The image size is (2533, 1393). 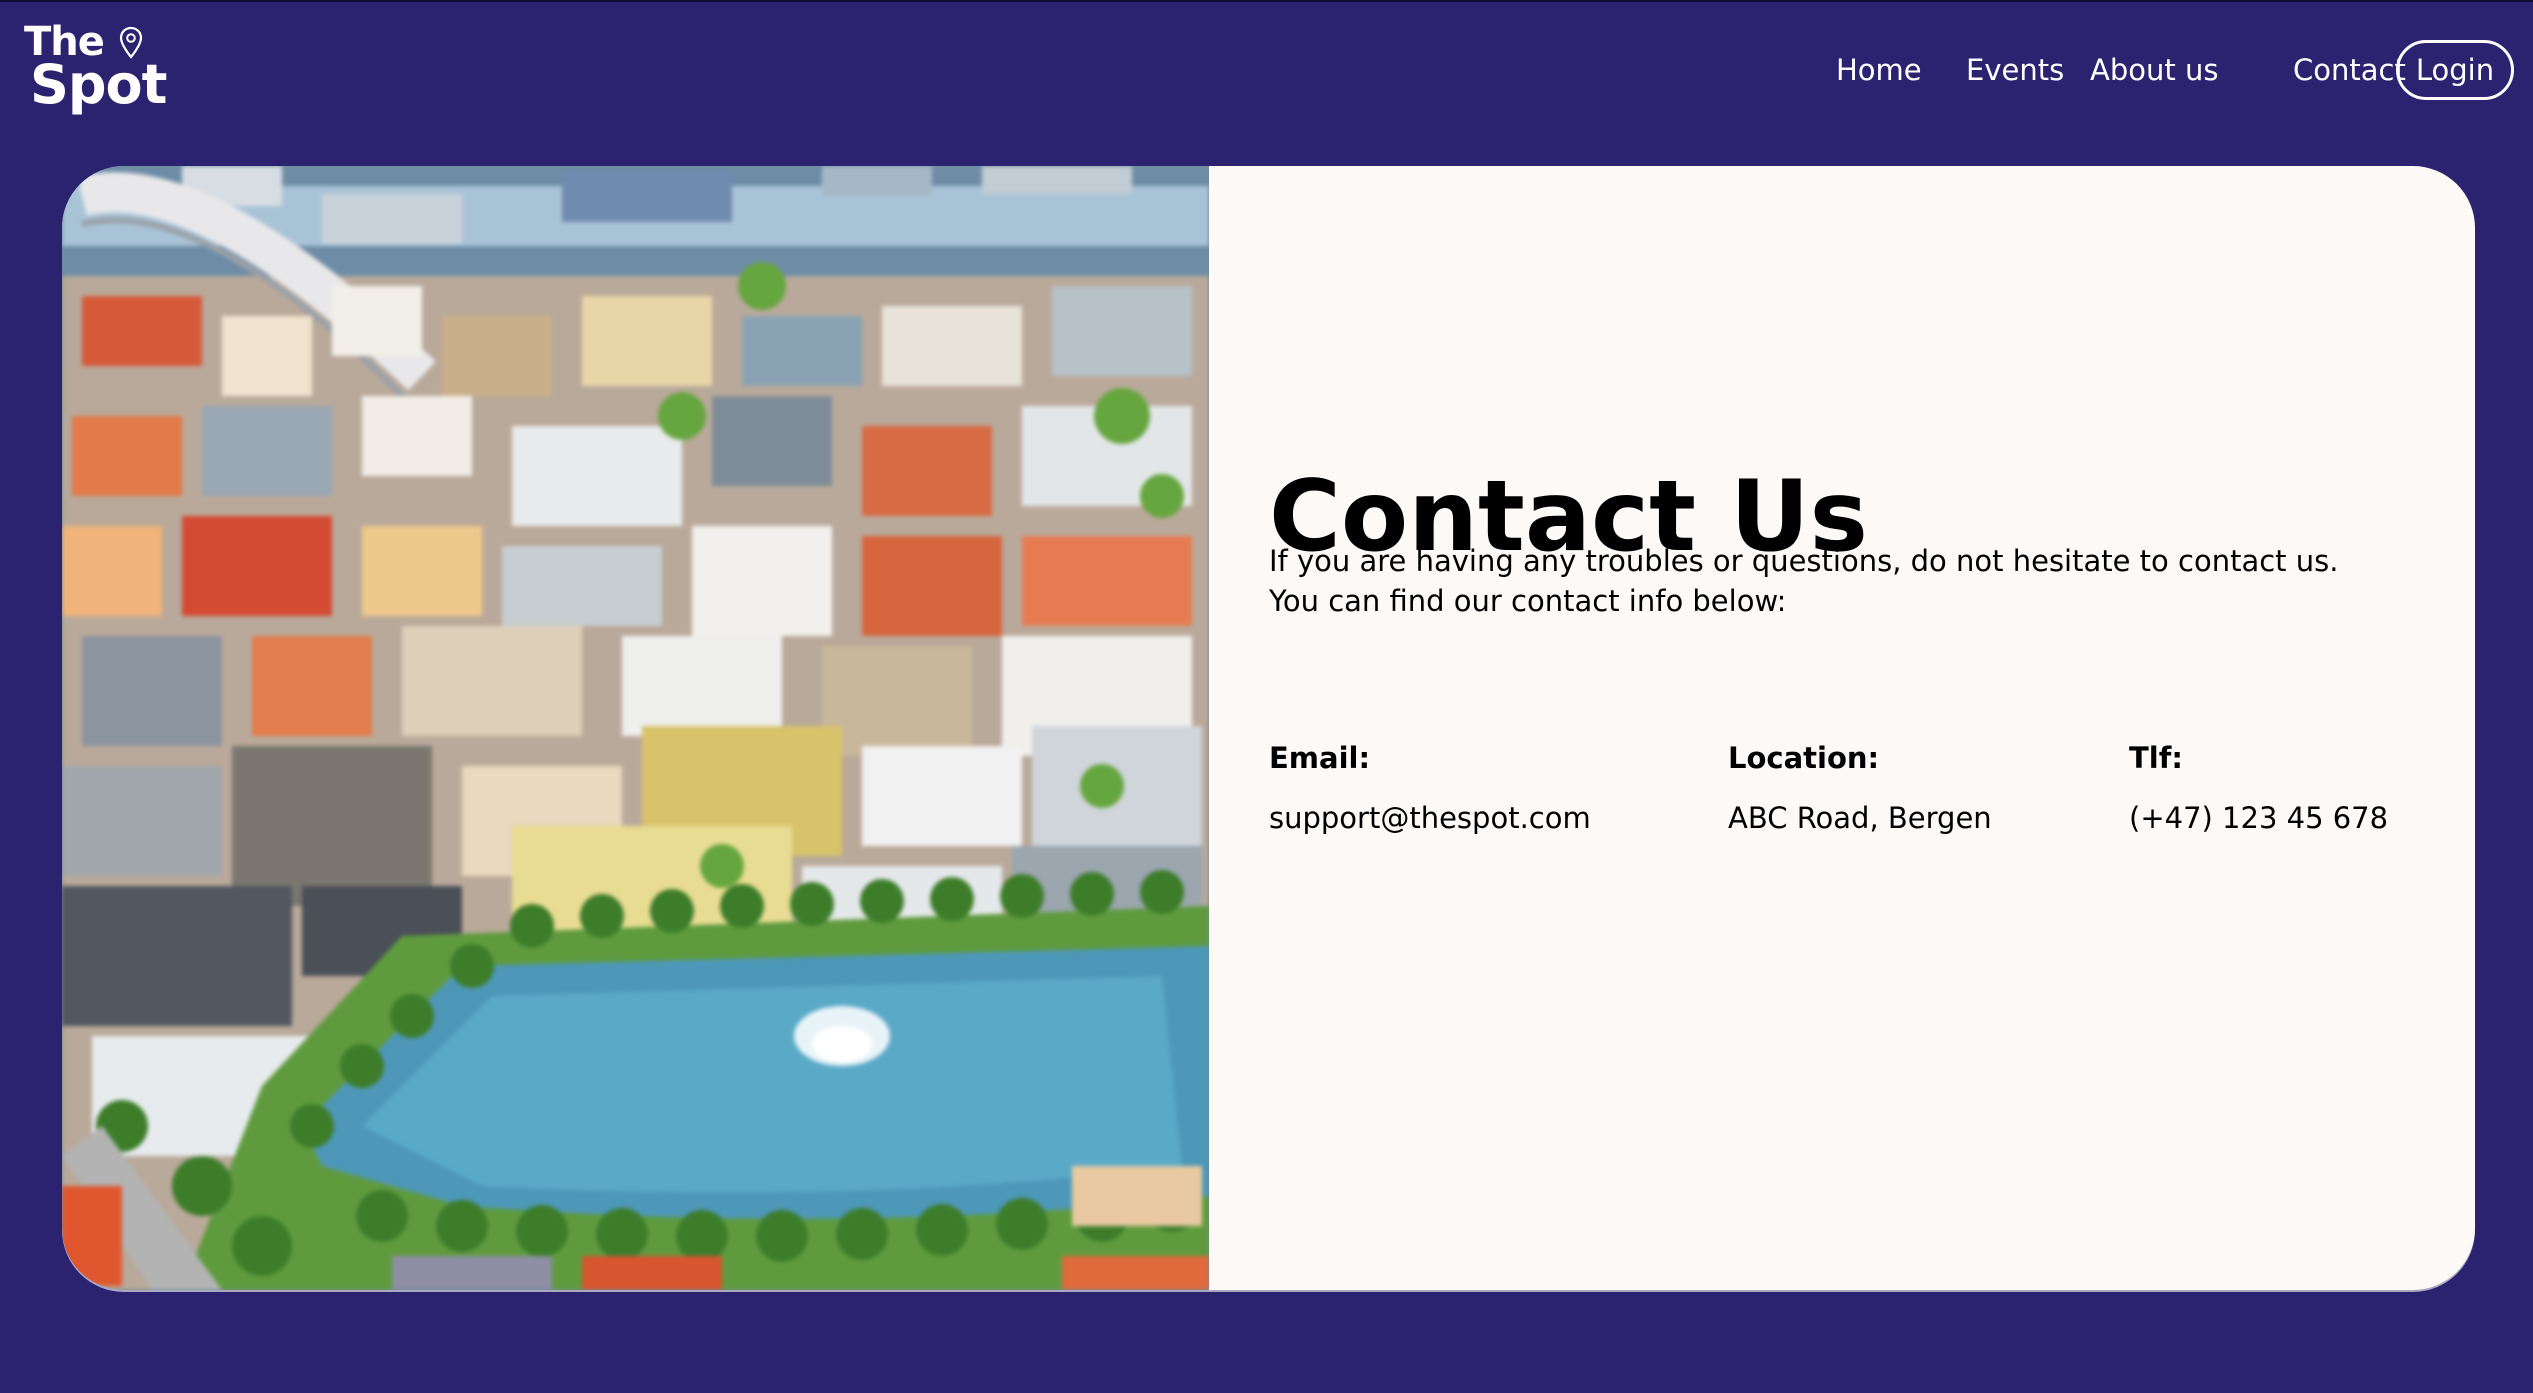 What do you see at coordinates (98, 84) in the screenshot?
I see `logo-line-spot: Spot` at bounding box center [98, 84].